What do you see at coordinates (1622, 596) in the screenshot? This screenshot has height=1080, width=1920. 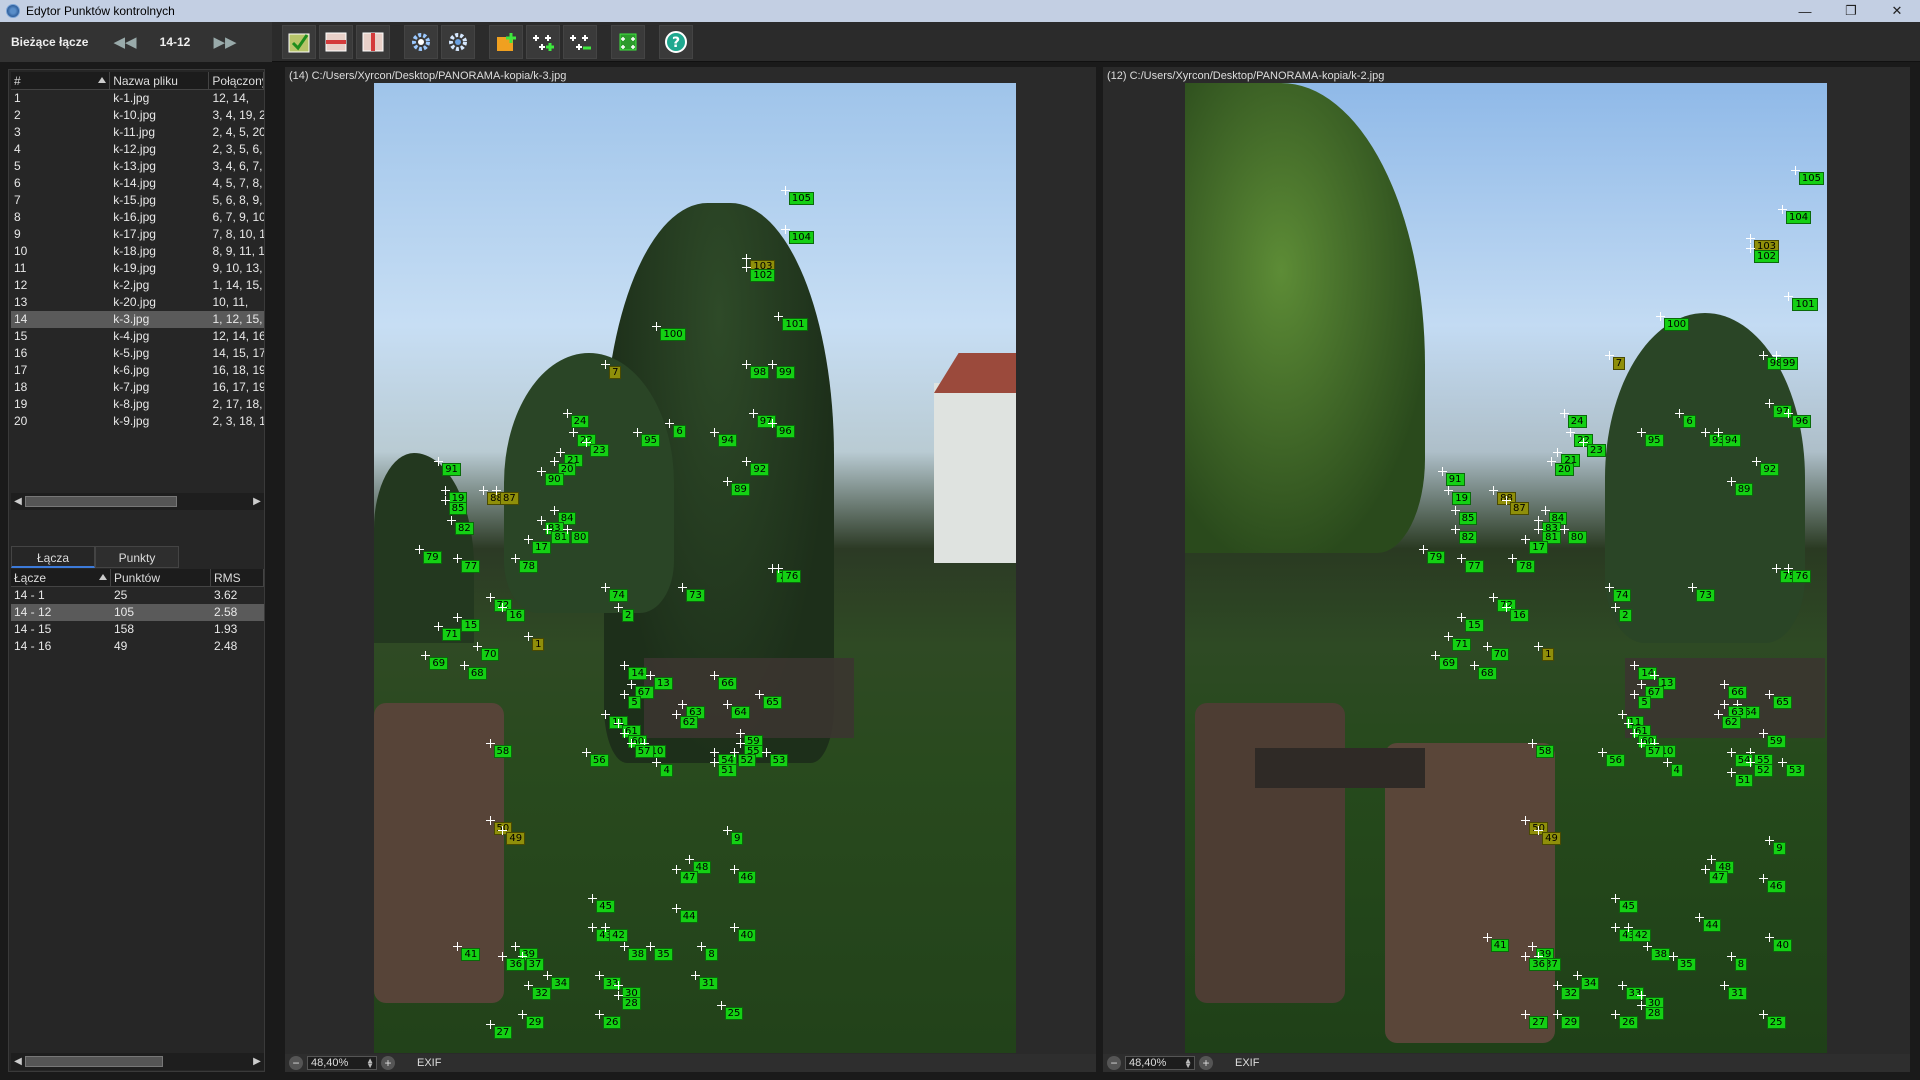 I see `control-point-label: 74` at bounding box center [1622, 596].